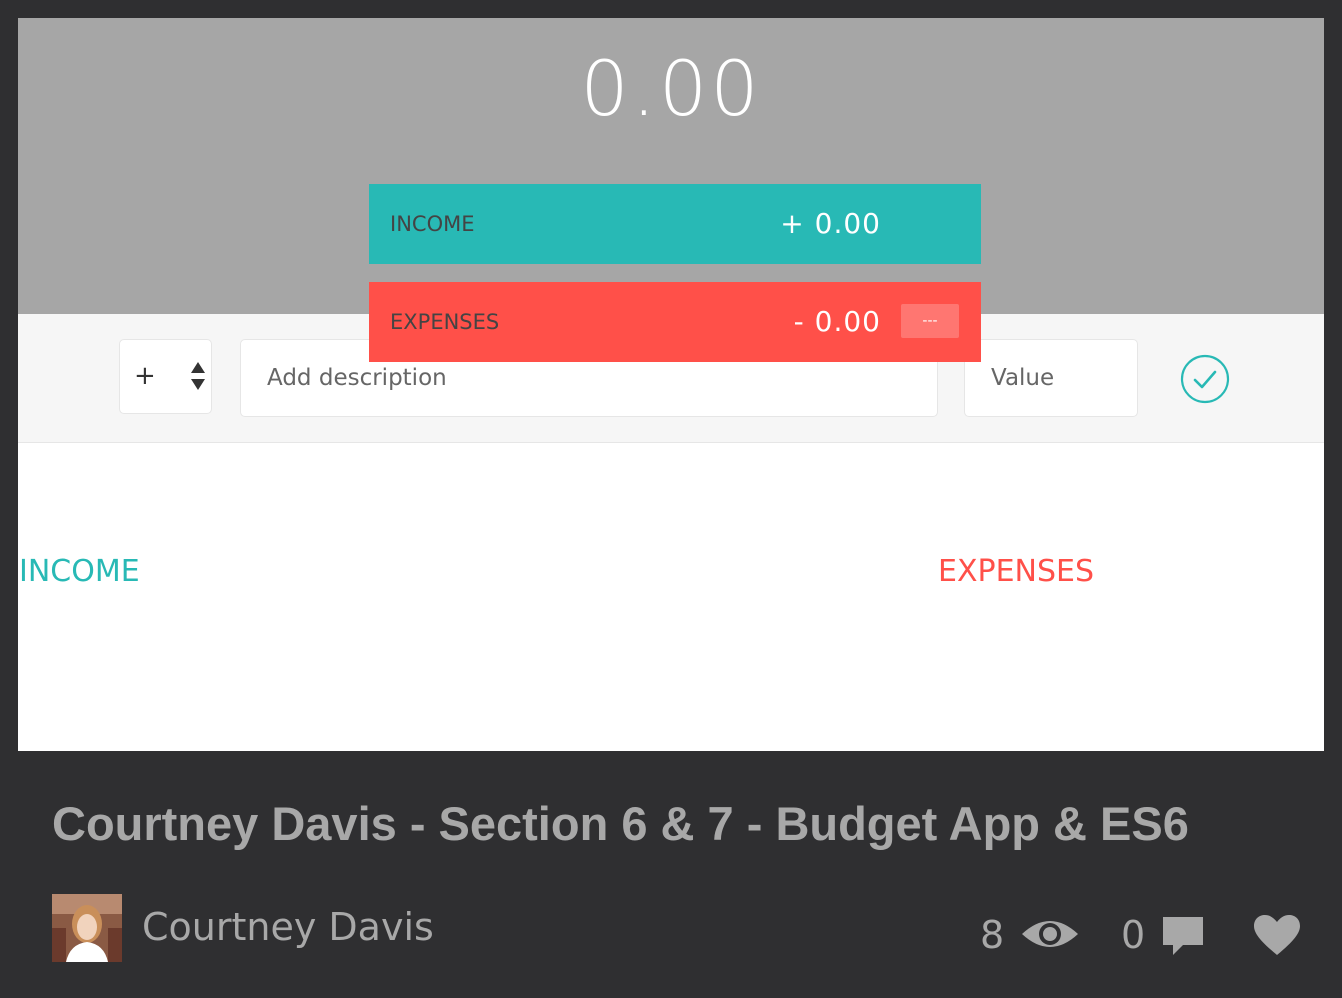  What do you see at coordinates (1205, 379) in the screenshot?
I see `check-circle-icon` at bounding box center [1205, 379].